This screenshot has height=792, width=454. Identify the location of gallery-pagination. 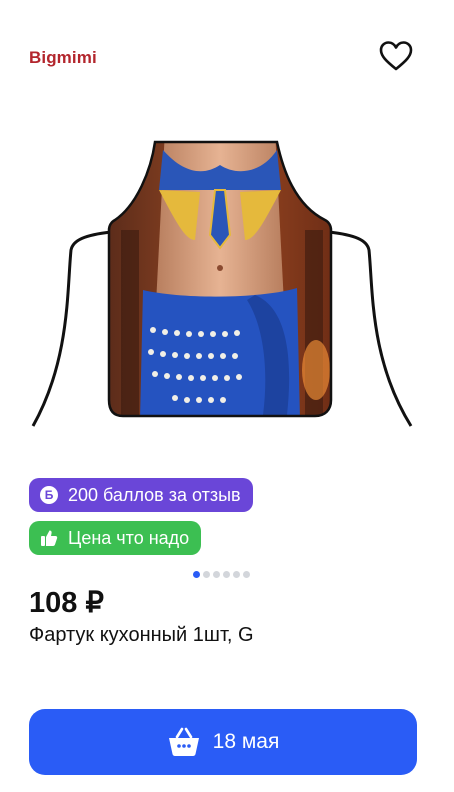
(221, 574).